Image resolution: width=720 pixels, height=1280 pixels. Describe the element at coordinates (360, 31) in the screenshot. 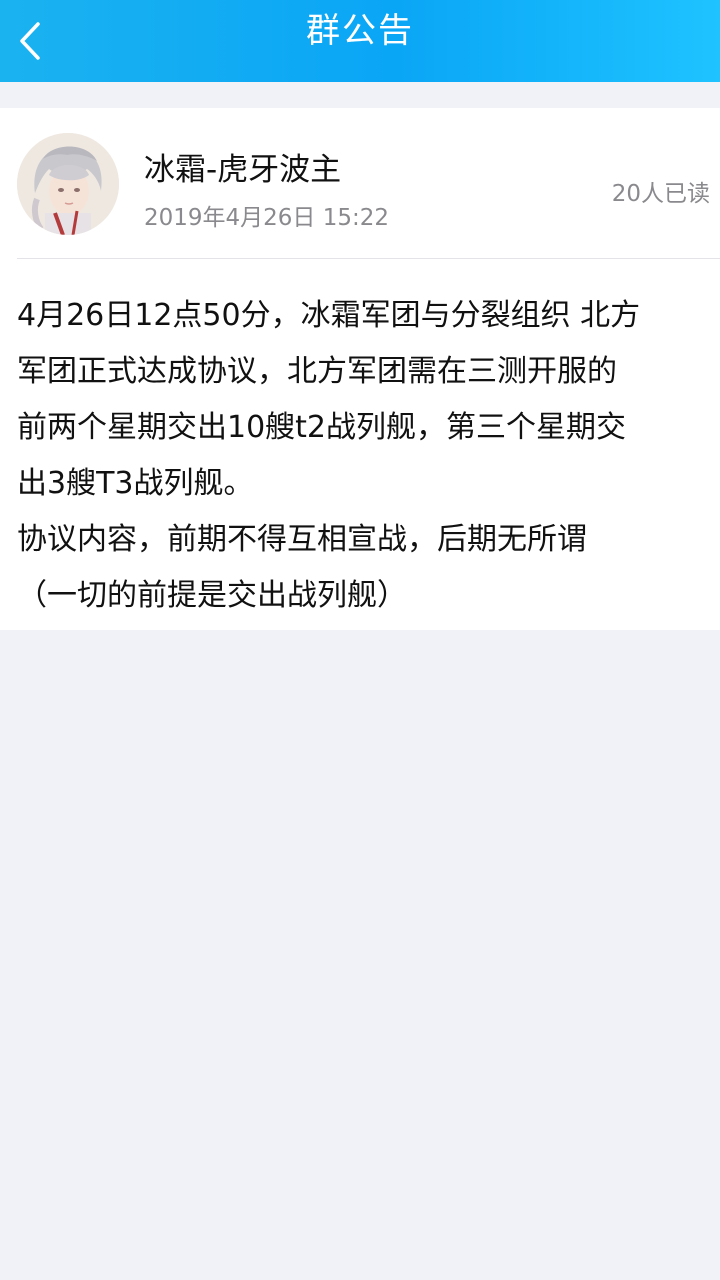

I see `page-title: 群公告` at that location.